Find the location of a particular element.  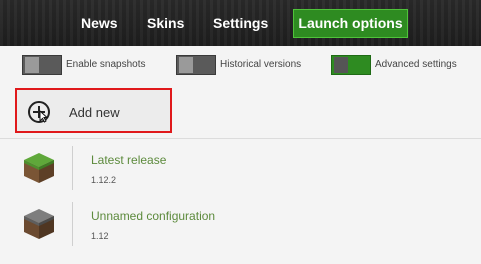

historical-versions-toggle is located at coordinates (196, 65).